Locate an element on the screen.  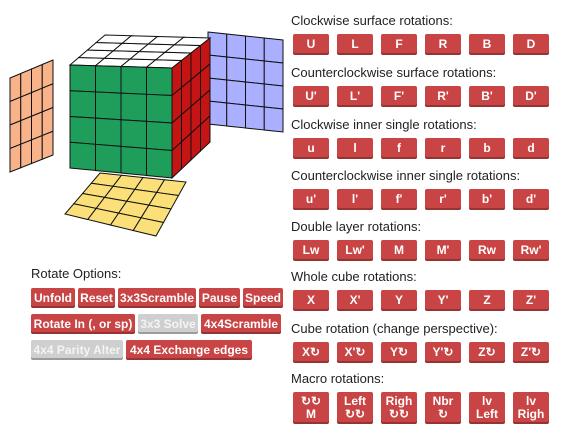
rotate-button: U is located at coordinates (311, 44).